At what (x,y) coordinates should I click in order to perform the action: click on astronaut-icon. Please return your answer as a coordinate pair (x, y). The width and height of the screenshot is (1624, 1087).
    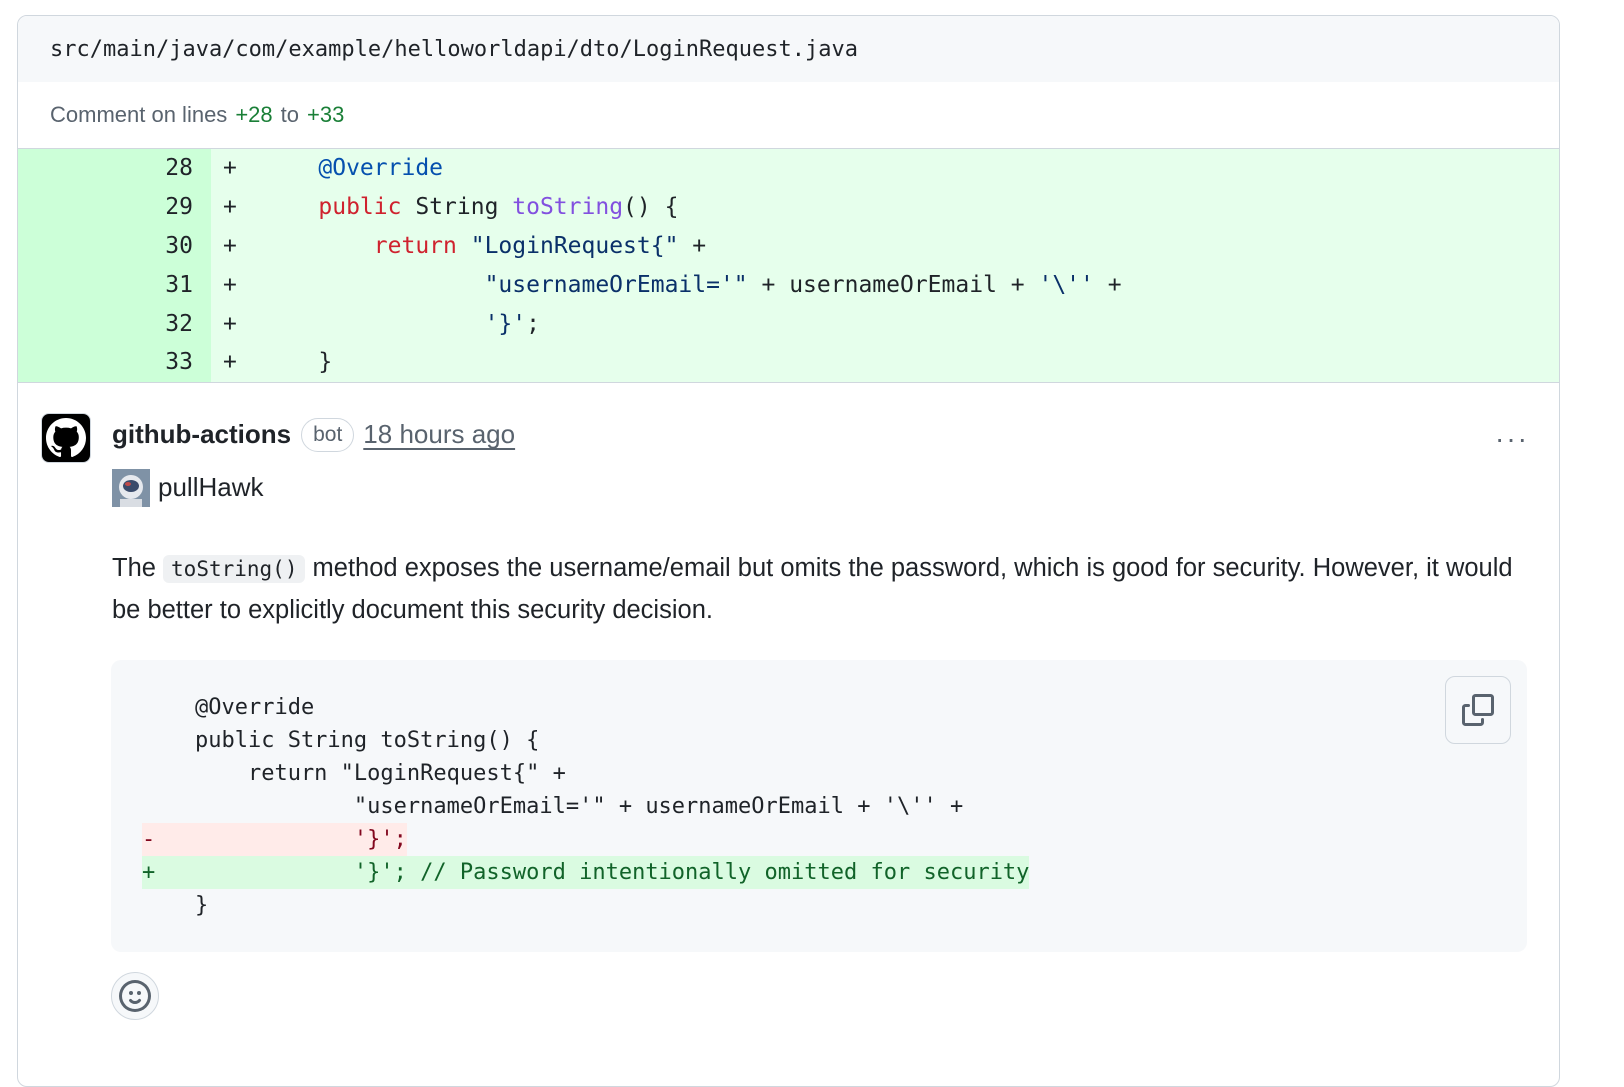
    Looking at the image, I should click on (131, 487).